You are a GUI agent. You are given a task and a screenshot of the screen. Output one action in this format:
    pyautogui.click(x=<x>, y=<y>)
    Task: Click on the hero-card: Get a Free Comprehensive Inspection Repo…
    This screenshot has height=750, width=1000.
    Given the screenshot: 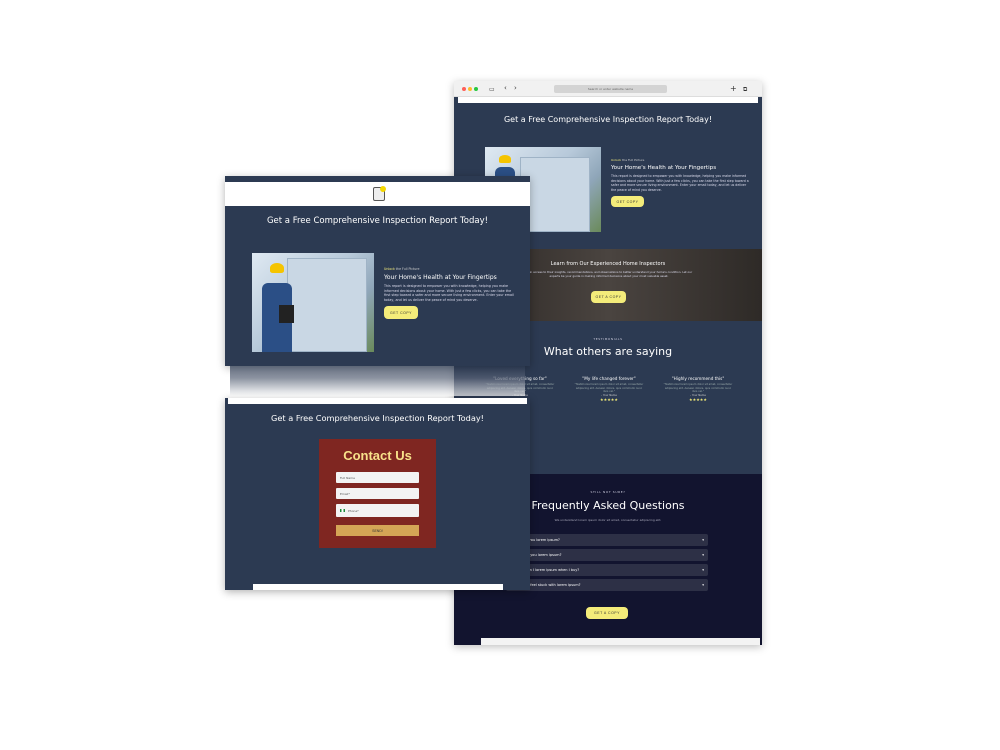 What is the action you would take?
    pyautogui.click(x=377, y=271)
    